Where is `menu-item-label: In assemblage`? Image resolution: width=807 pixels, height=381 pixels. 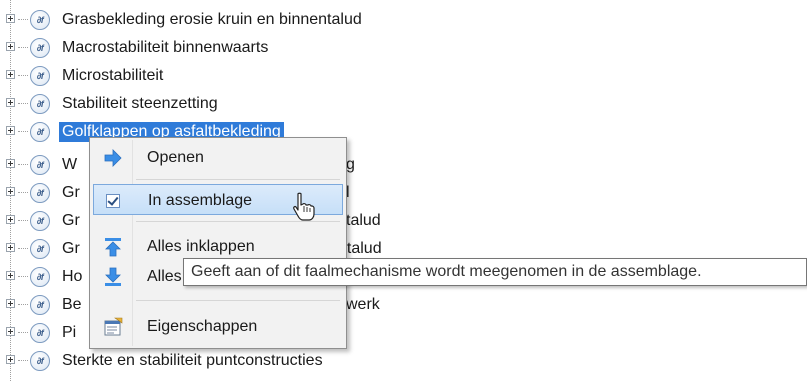
menu-item-label: In assemblage is located at coordinates (200, 200).